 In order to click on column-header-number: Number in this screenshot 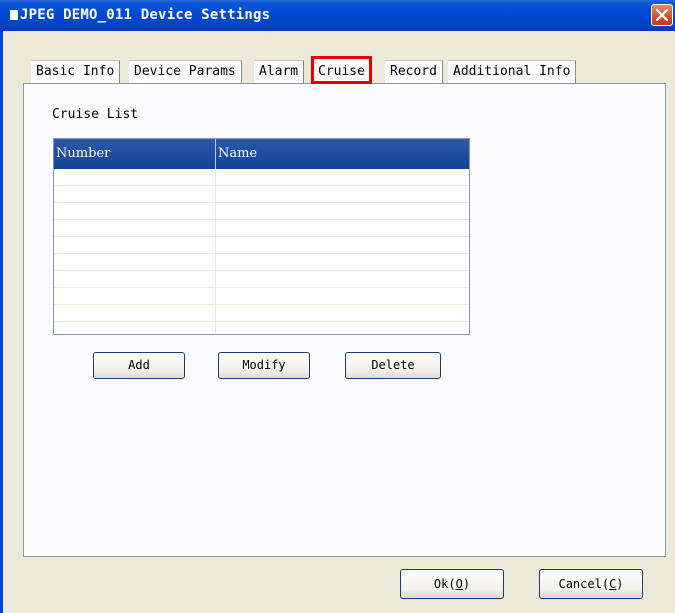, I will do `click(82, 154)`.